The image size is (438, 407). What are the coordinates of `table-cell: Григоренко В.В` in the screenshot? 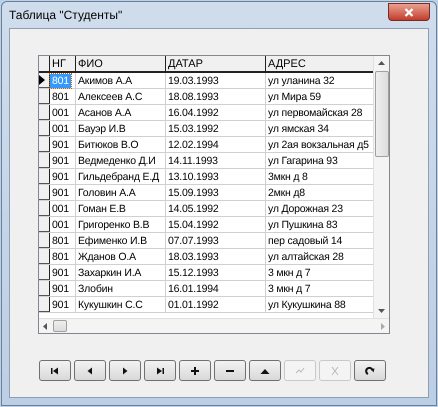 It's located at (121, 224).